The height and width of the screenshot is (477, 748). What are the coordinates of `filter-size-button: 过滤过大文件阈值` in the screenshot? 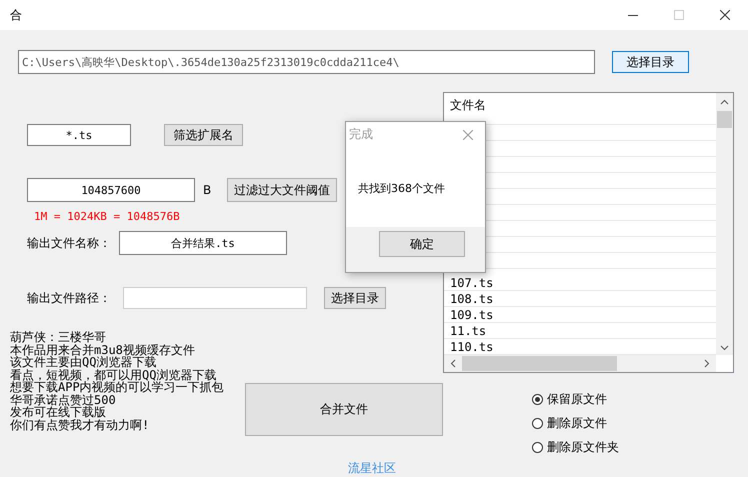 It's located at (282, 190).